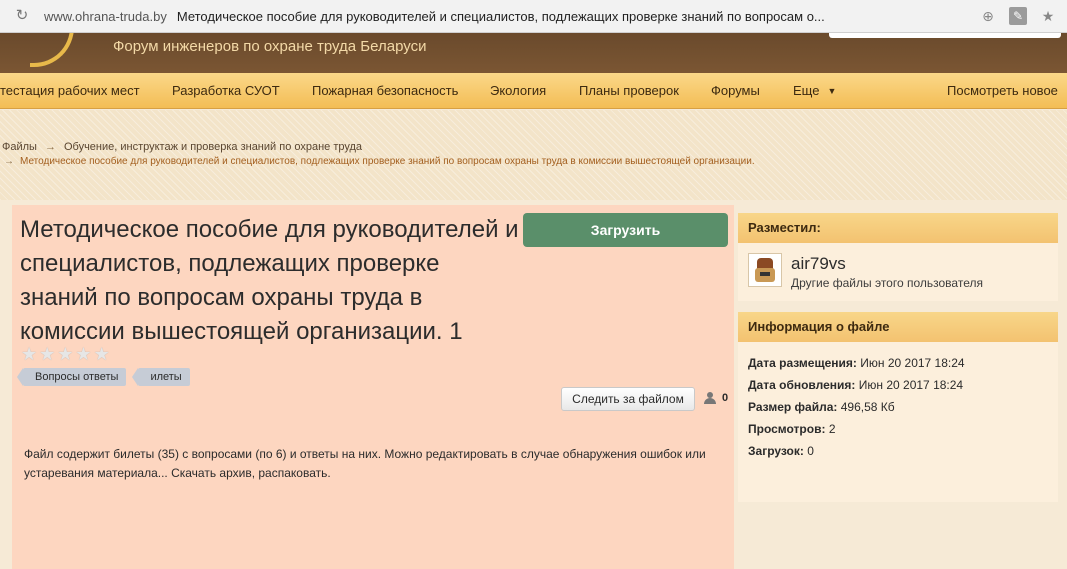 This screenshot has width=1067, height=569. What do you see at coordinates (52, 50) in the screenshot?
I see `site-logo-icon` at bounding box center [52, 50].